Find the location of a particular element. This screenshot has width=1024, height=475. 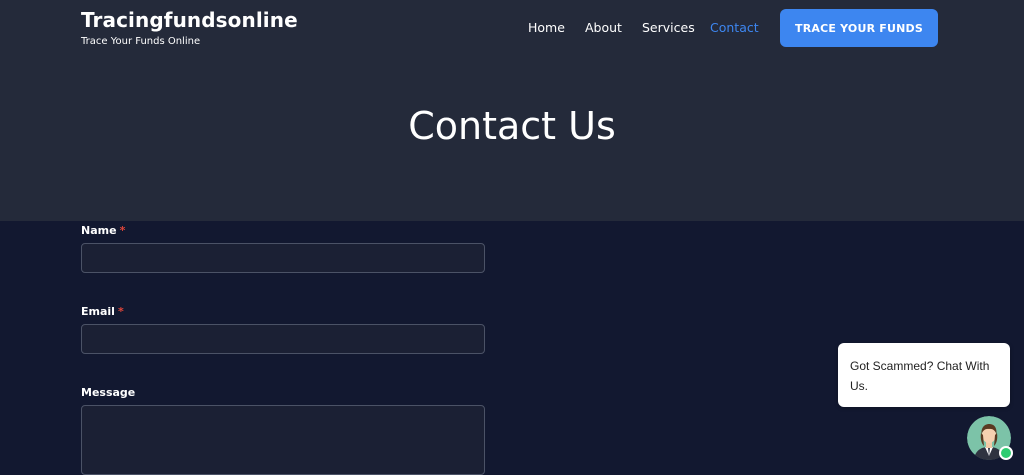

brand-title: Tracingfundsonline is located at coordinates (189, 20).